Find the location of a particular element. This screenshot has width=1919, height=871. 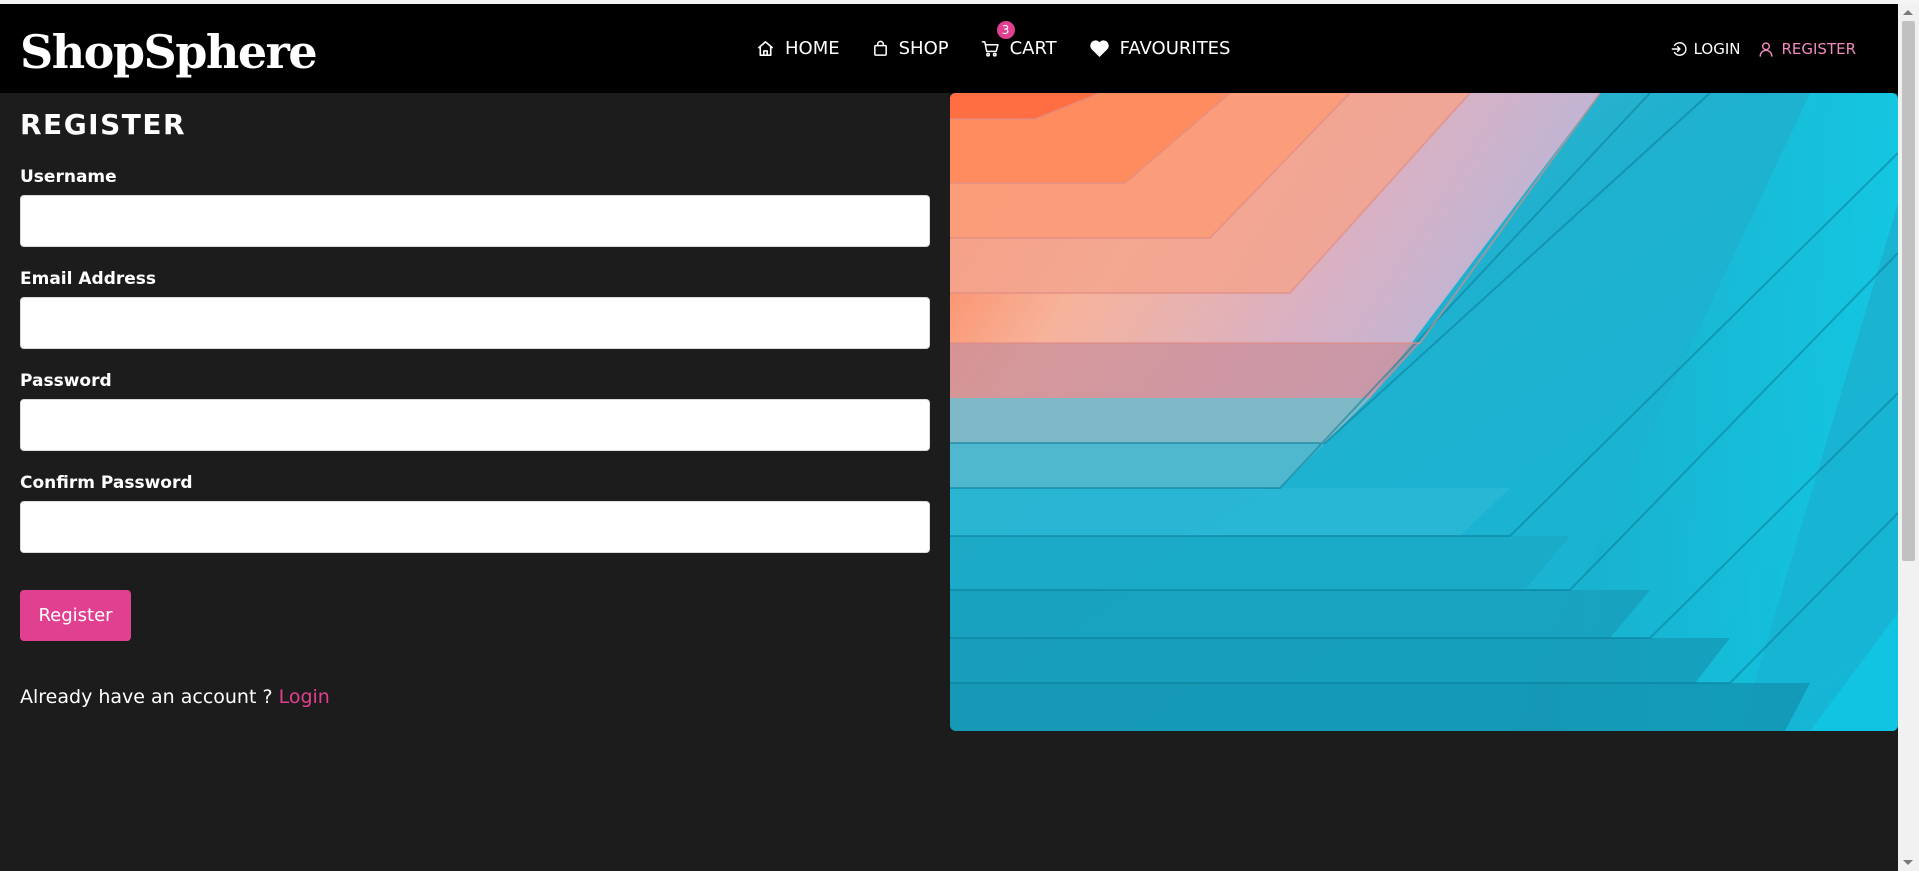

confirm-password-input is located at coordinates (475, 527).